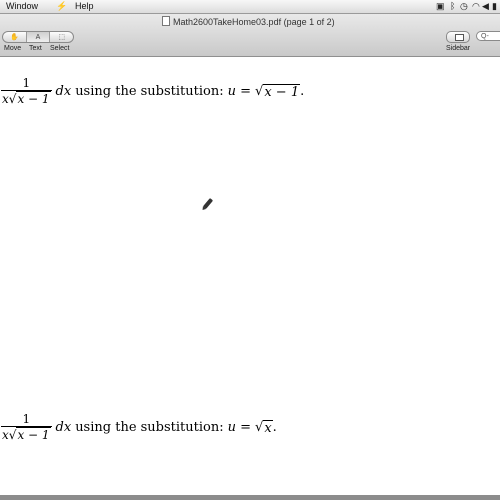  I want to click on text-tool-label: Text, so click(35, 48).